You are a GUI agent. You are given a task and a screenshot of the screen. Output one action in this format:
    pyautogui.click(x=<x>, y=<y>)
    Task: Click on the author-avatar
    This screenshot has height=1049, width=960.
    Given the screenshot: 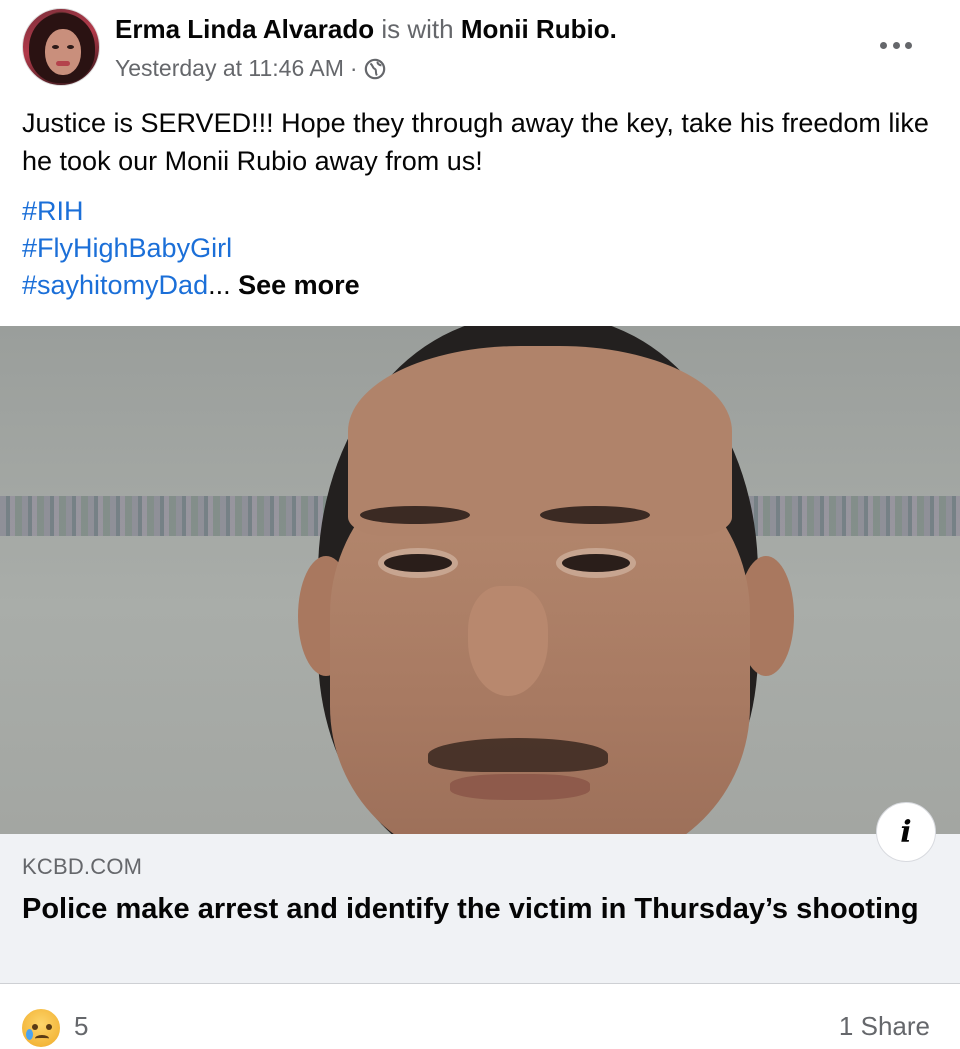 What is the action you would take?
    pyautogui.click(x=61, y=47)
    